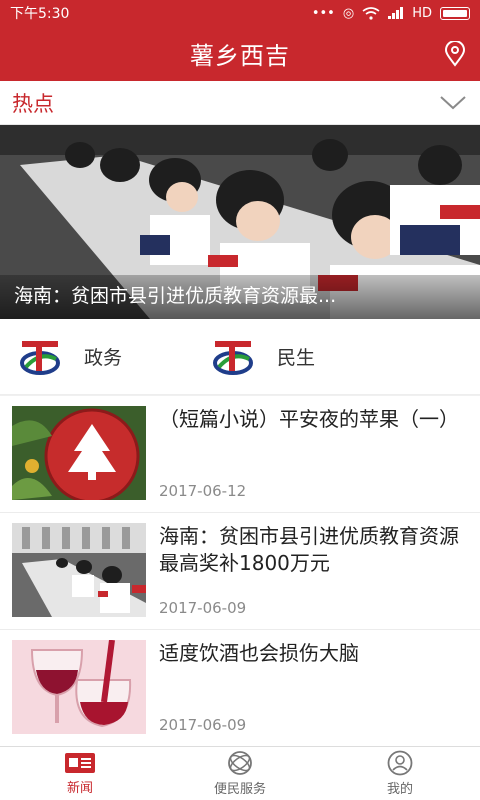 This screenshot has width=480, height=800. I want to click on category-label: 政务, so click(103, 358).